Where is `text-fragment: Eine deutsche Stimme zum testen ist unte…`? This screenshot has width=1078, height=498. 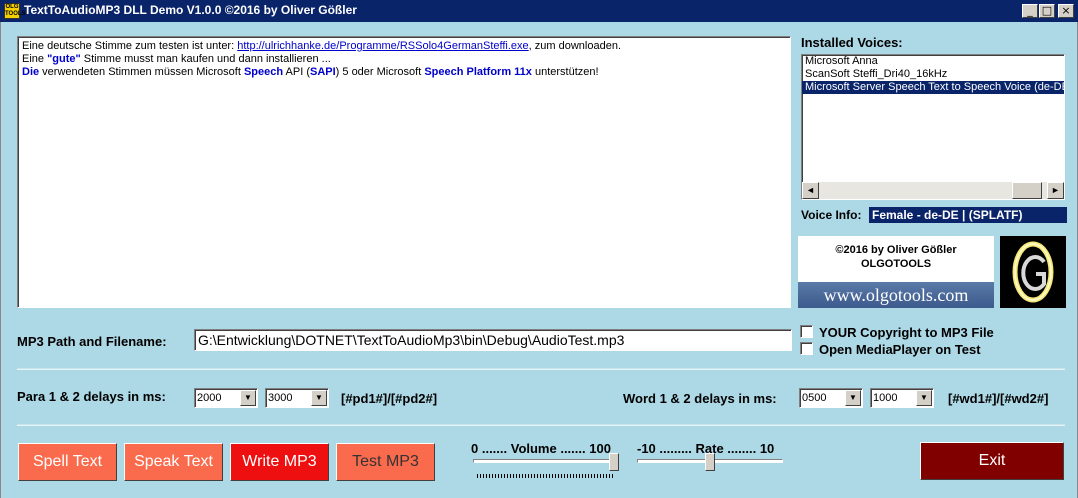
text-fragment: Eine deutsche Stimme zum testen ist unte… is located at coordinates (130, 46).